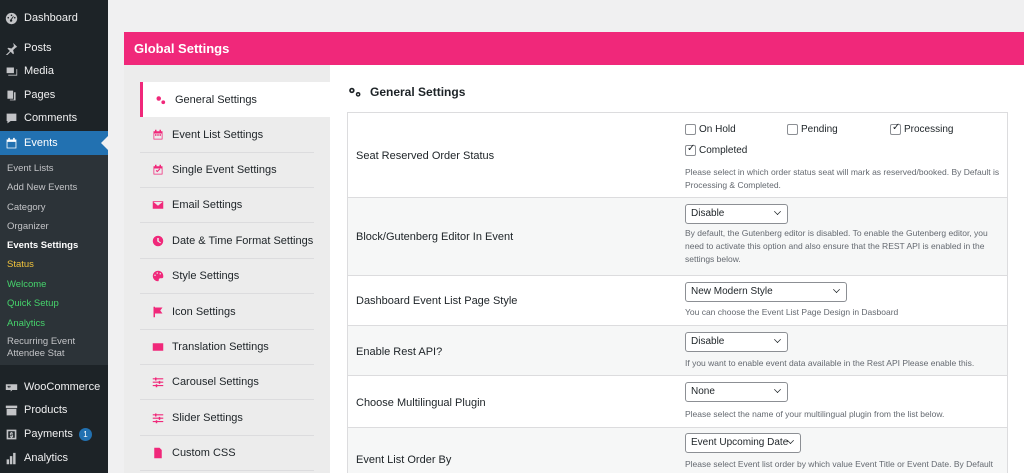 This screenshot has width=1024, height=473. I want to click on tab-general-settings: General Settings, so click(235, 99).